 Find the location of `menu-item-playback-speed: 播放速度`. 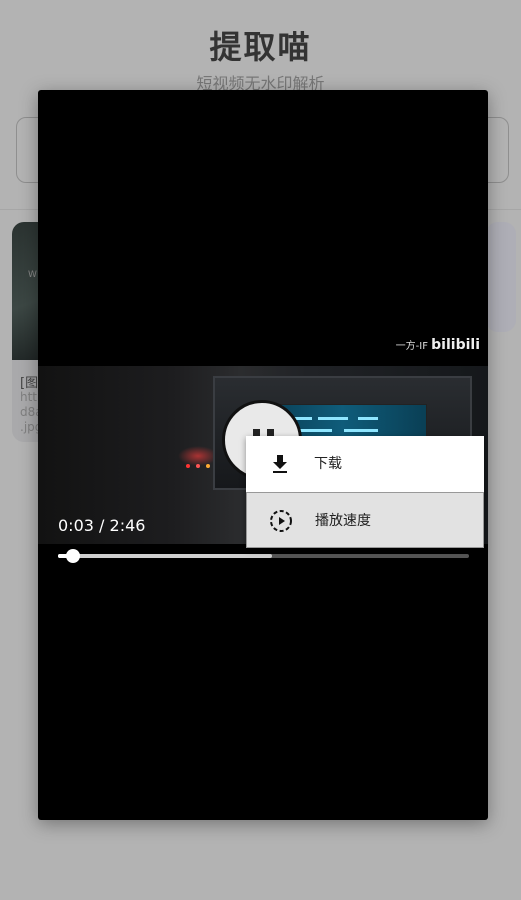

menu-item-playback-speed: 播放速度 is located at coordinates (365, 520).